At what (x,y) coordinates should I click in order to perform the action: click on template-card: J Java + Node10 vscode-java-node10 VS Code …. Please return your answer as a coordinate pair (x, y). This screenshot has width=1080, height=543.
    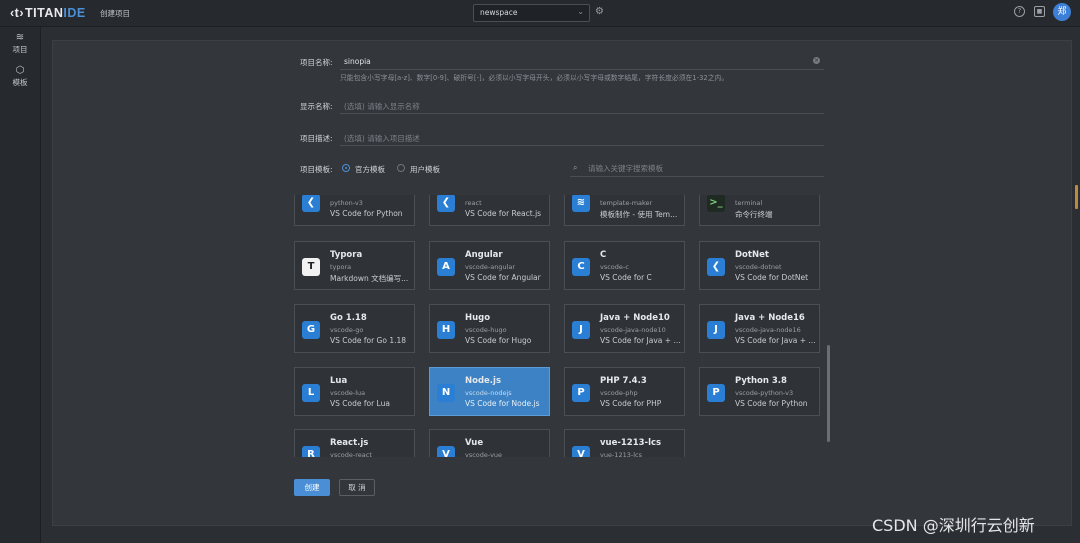
    Looking at the image, I should click on (624, 328).